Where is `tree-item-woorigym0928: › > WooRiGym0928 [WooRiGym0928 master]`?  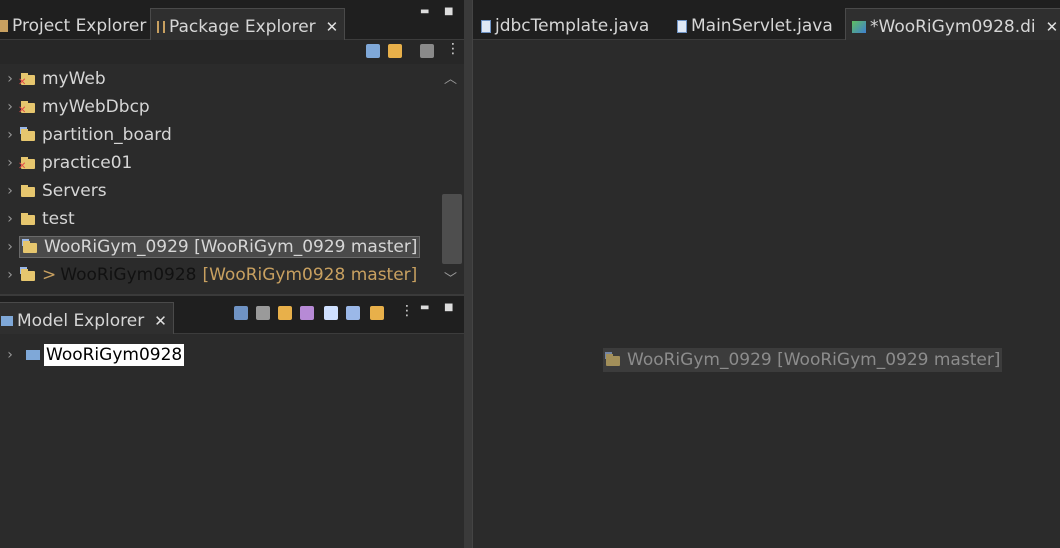 tree-item-woorigym0928: › > WooRiGym0928 [WooRiGym0928 master] is located at coordinates (208, 275).